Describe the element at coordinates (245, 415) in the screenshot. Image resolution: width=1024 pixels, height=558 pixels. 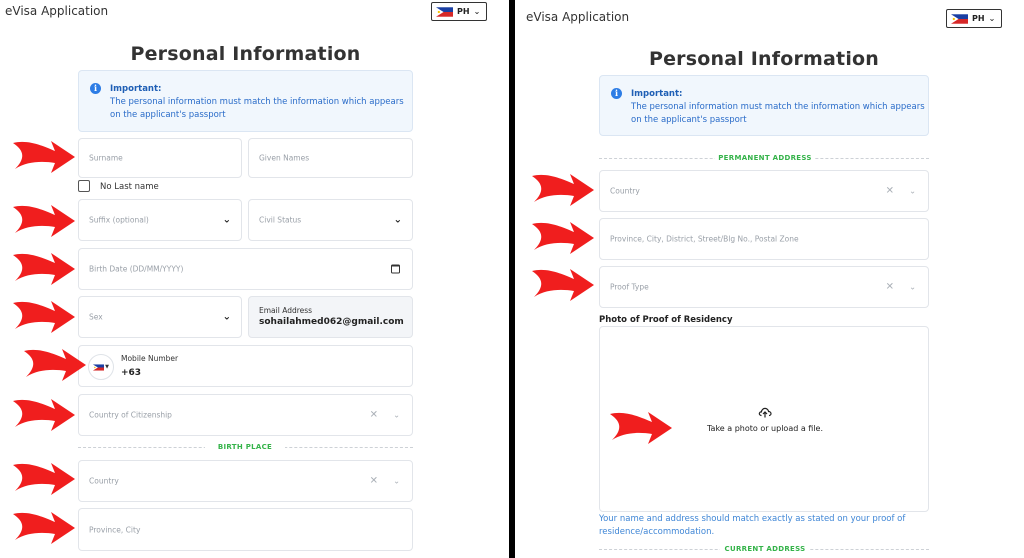
I see `country-of-citizenship-select: Country of Citizenship ✕ ⌄` at that location.